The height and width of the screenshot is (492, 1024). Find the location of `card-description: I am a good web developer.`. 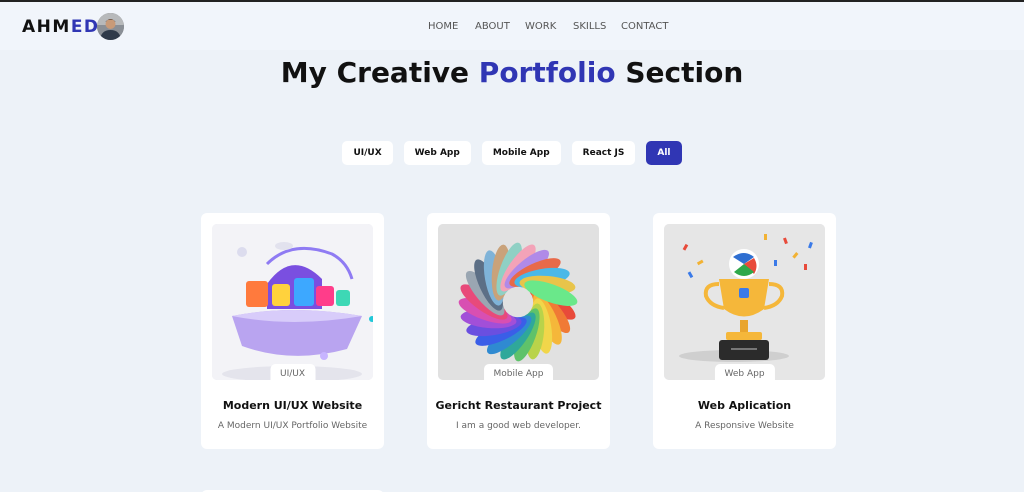

card-description: I am a good web developer. is located at coordinates (518, 426).